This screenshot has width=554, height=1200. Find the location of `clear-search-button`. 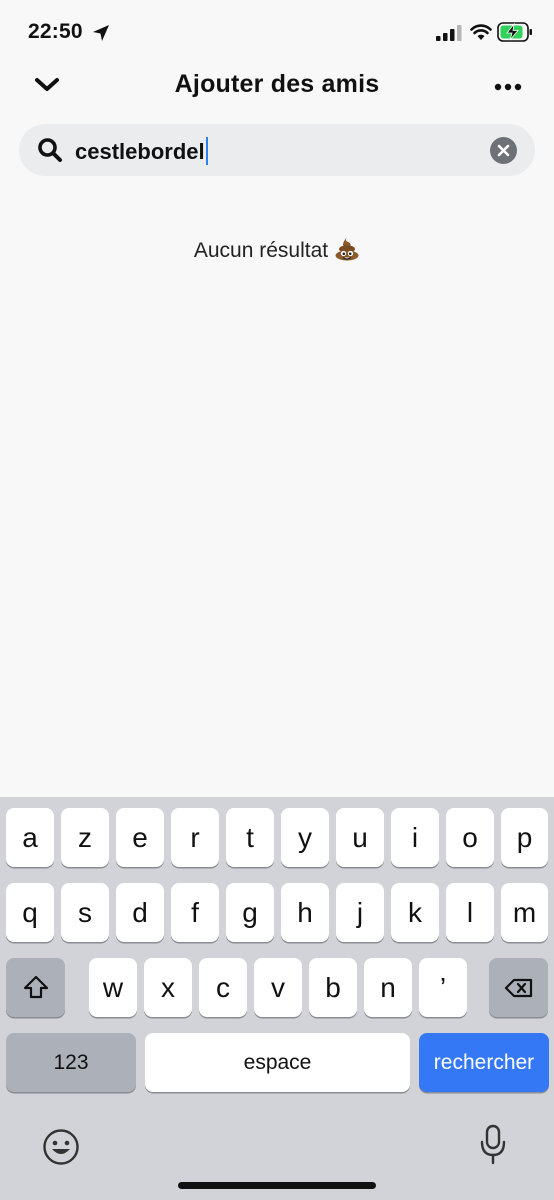

clear-search-button is located at coordinates (503, 150).